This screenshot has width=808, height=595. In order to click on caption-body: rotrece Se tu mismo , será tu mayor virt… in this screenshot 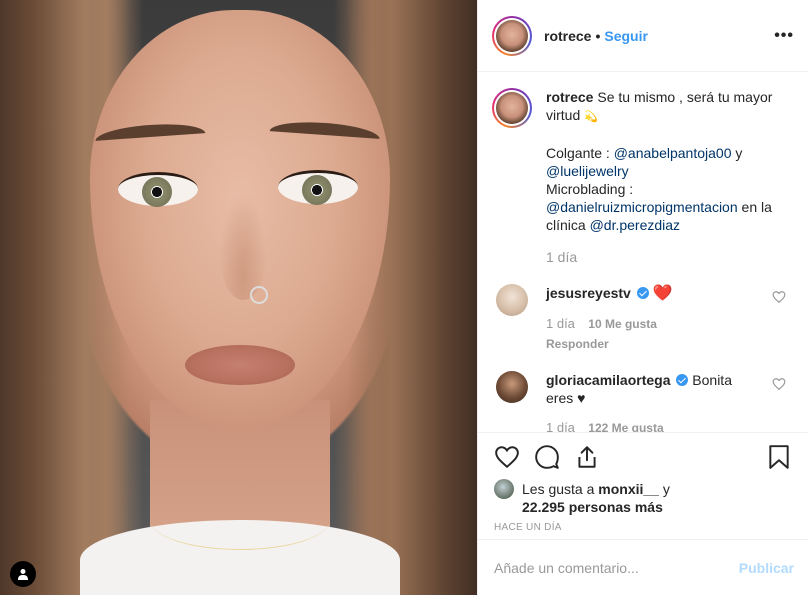, I will do `click(670, 177)`.